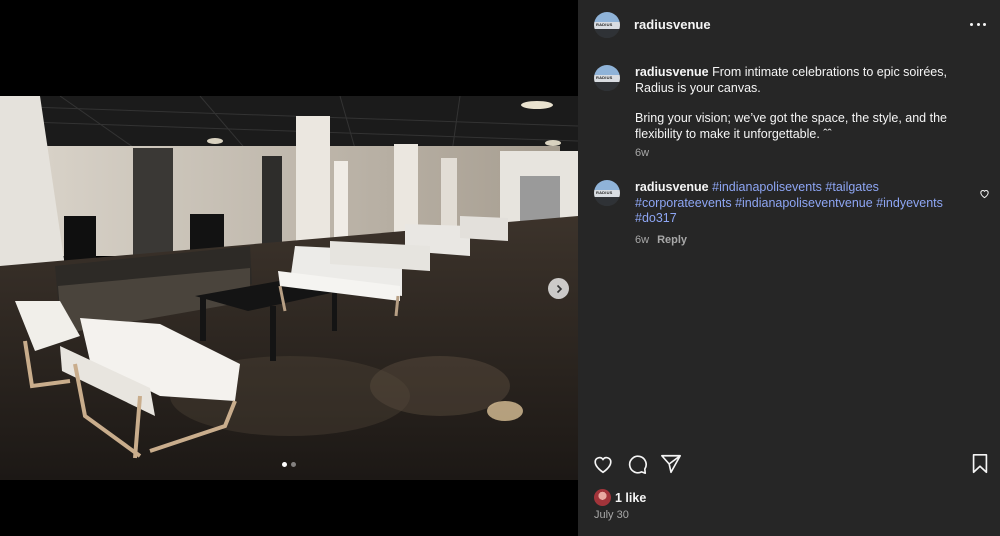 This screenshot has height=536, width=1000. Describe the element at coordinates (607, 78) in the screenshot. I see `caption-avatar: RADIUS` at that location.